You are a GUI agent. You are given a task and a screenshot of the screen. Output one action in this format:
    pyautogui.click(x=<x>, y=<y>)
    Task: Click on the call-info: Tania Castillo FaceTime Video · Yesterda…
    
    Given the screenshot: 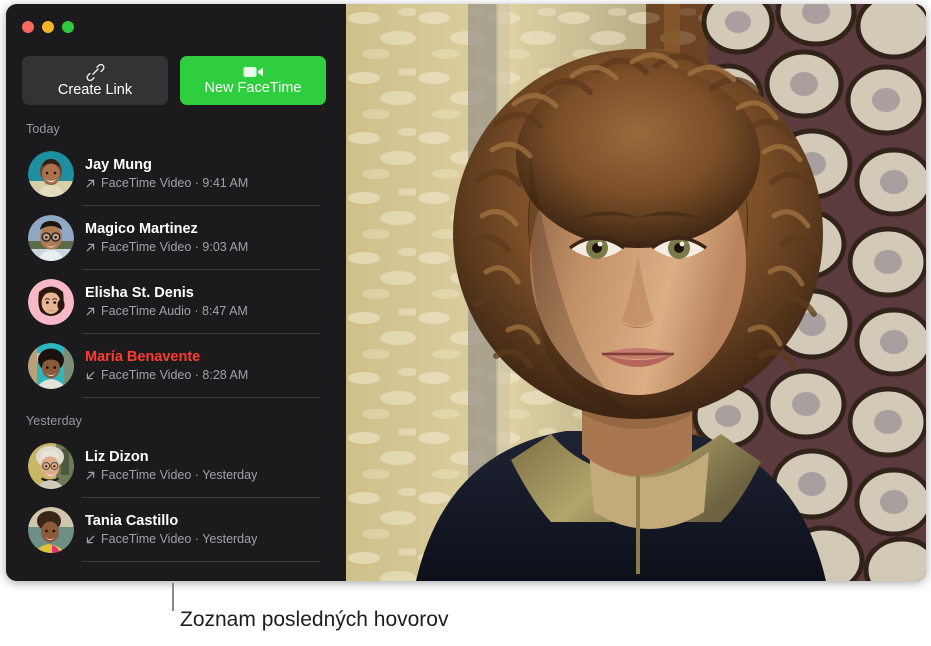 What is the action you would take?
    pyautogui.click(x=171, y=530)
    